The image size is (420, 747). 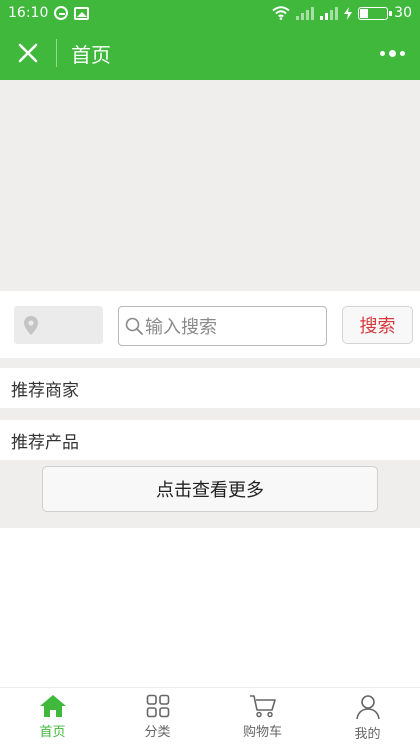 I want to click on search-placeholder: 输入搜索, so click(x=181, y=327).